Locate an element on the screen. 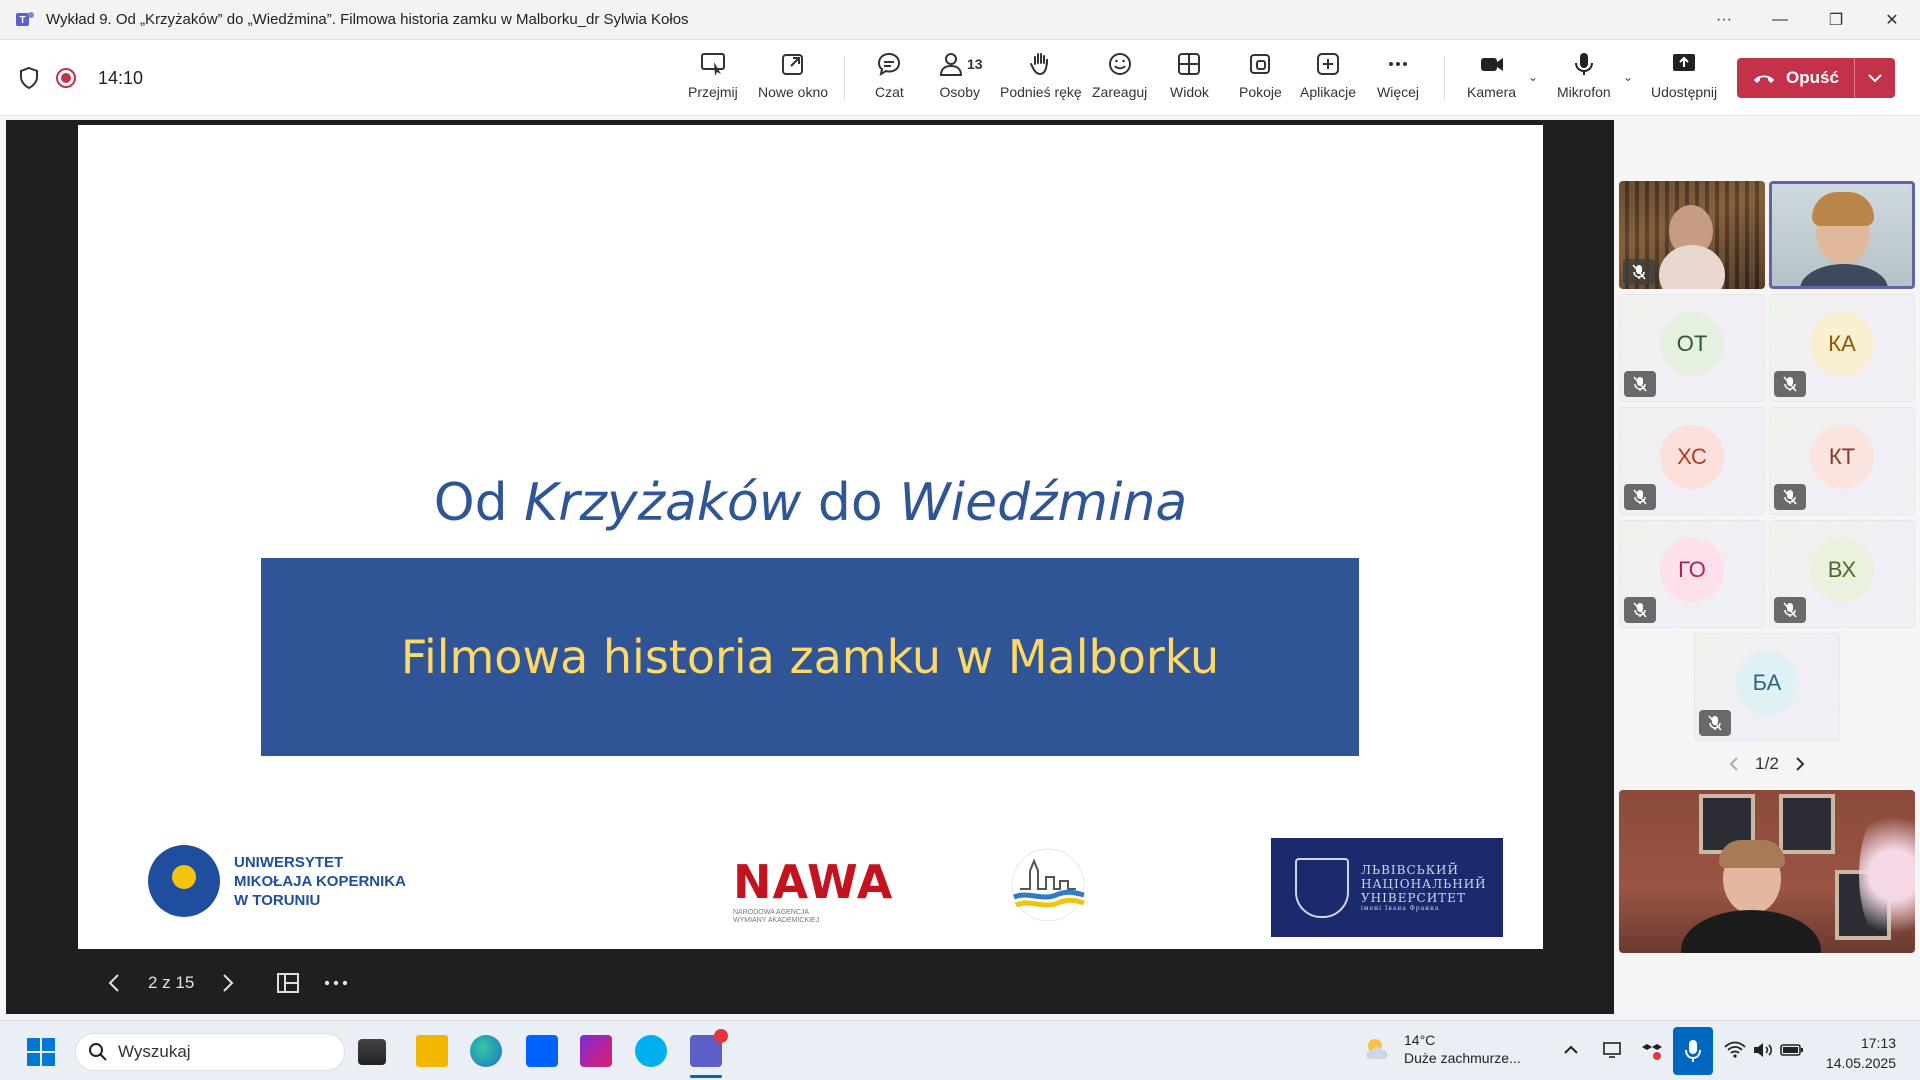  chevron-left-icon is located at coordinates (1734, 764).